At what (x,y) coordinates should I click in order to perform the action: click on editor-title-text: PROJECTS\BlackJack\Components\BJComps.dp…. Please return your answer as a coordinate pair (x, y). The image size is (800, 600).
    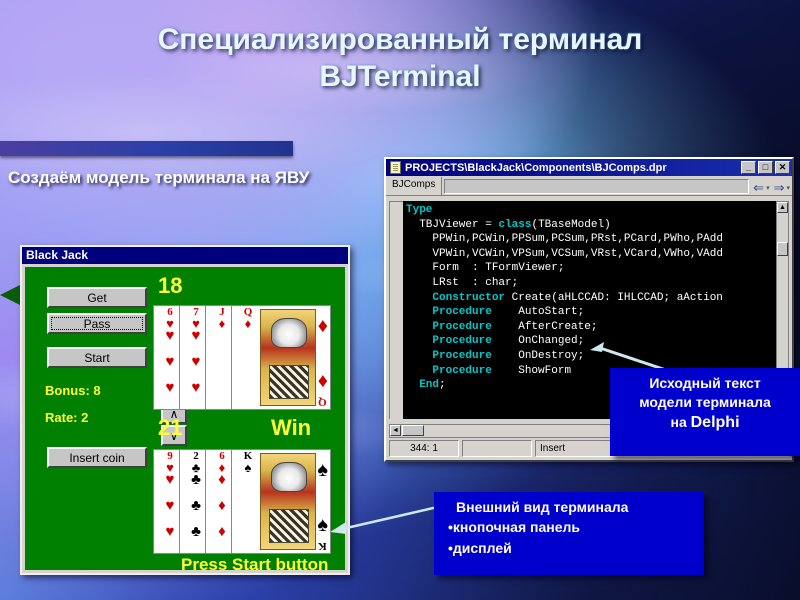
    Looking at the image, I should click on (536, 167).